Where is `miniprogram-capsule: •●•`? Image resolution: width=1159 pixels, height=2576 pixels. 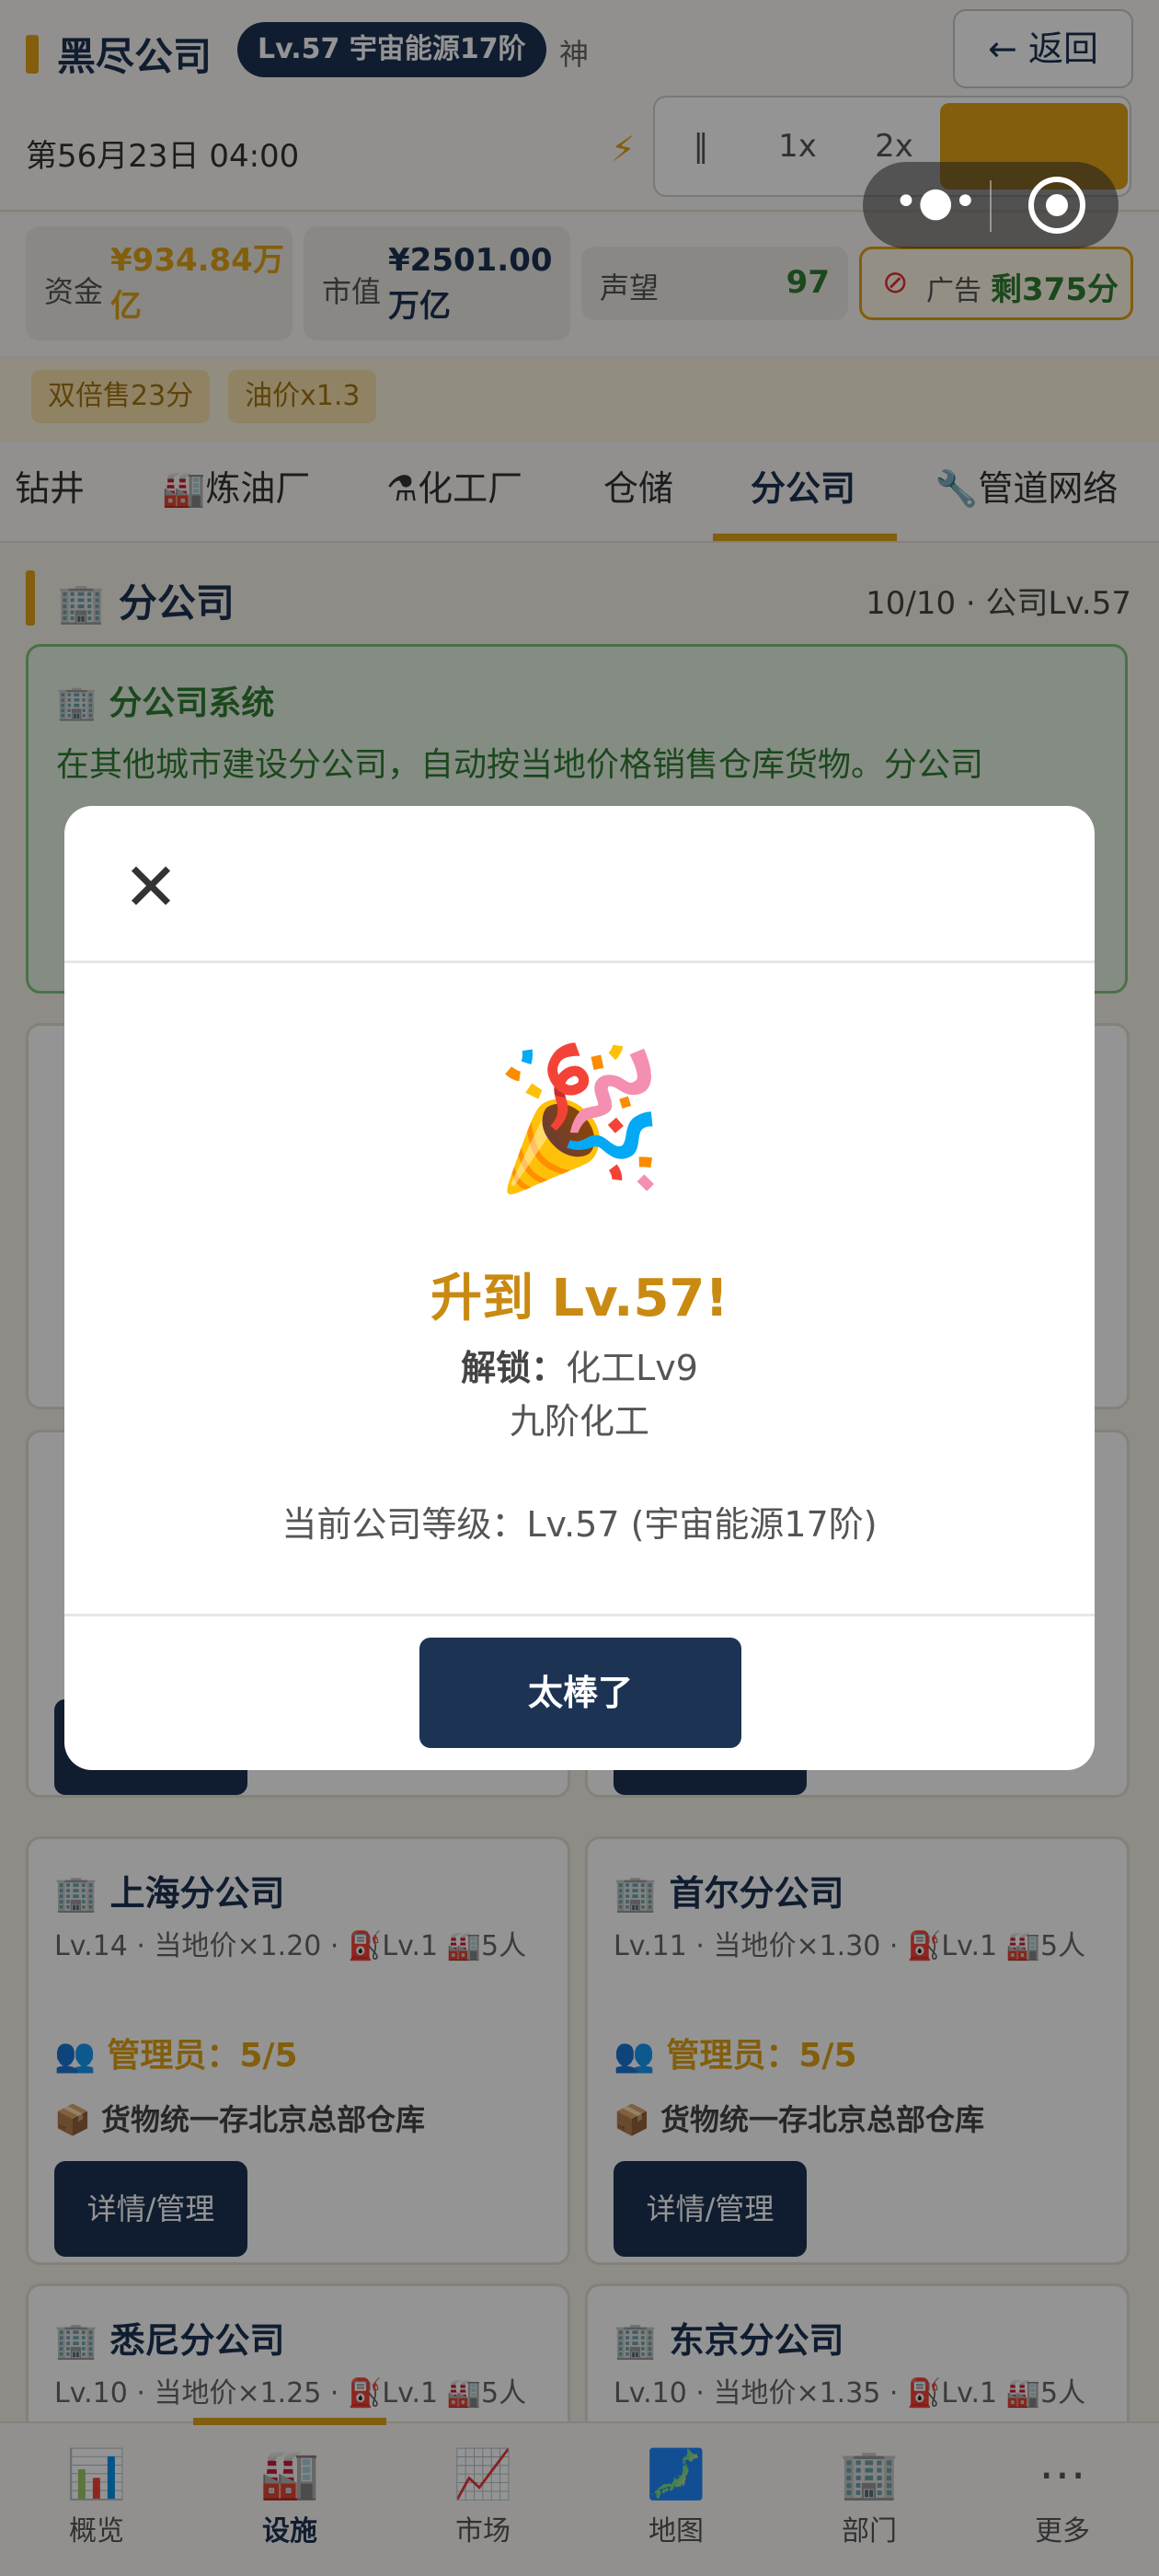
miniprogram-capsule: •●• is located at coordinates (991, 205).